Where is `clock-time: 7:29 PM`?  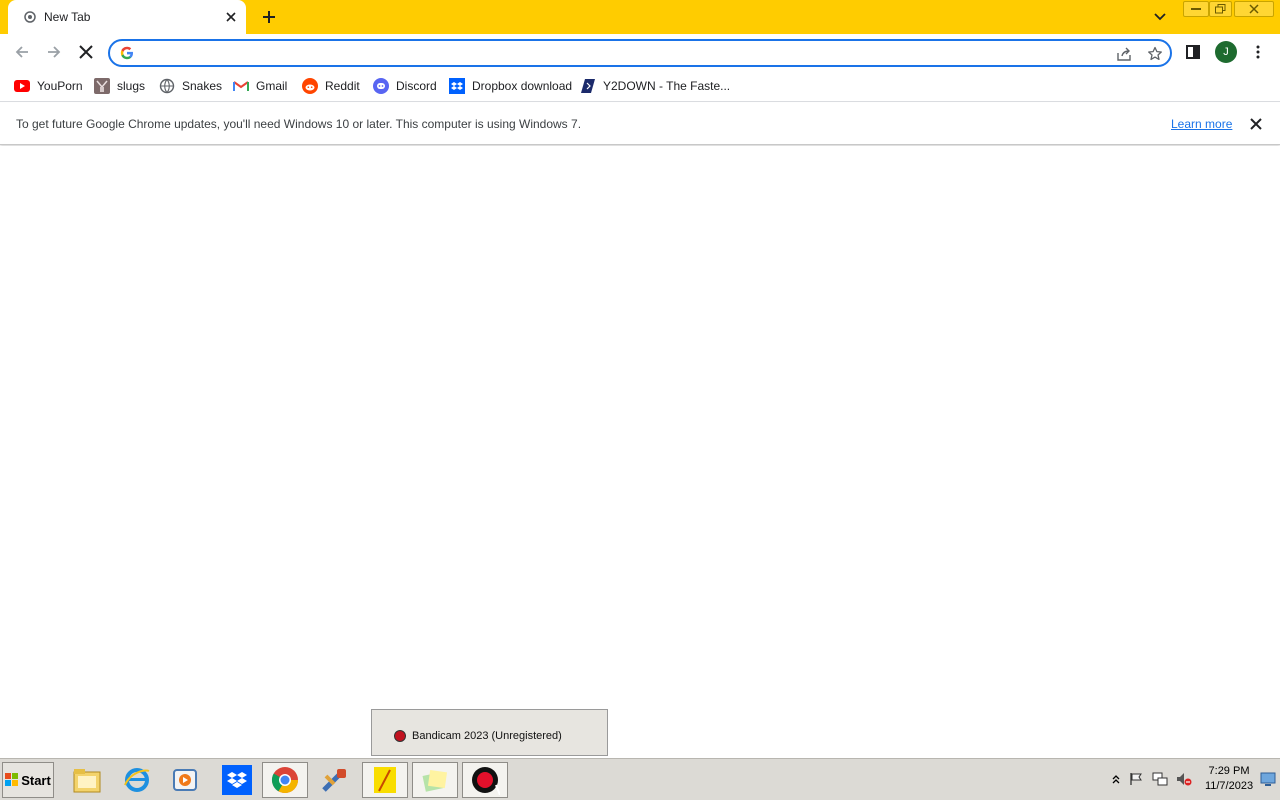 clock-time: 7:29 PM is located at coordinates (1229, 771).